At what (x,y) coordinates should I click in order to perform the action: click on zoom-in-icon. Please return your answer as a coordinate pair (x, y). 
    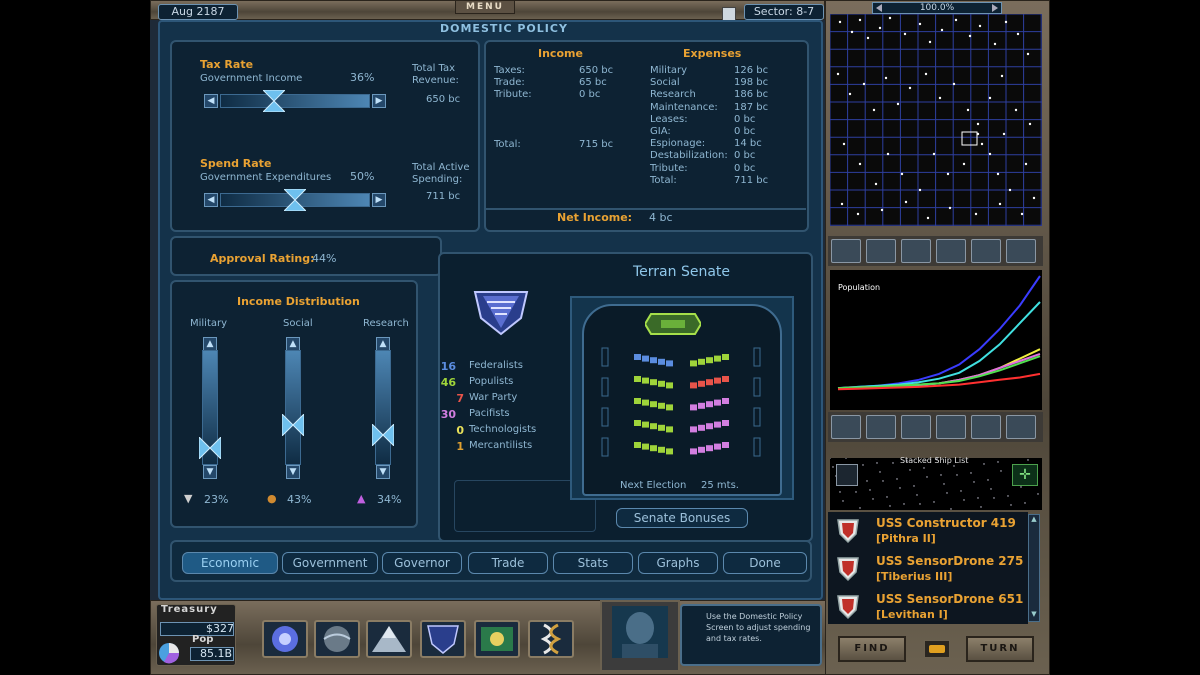
    Looking at the image, I should click on (995, 8).